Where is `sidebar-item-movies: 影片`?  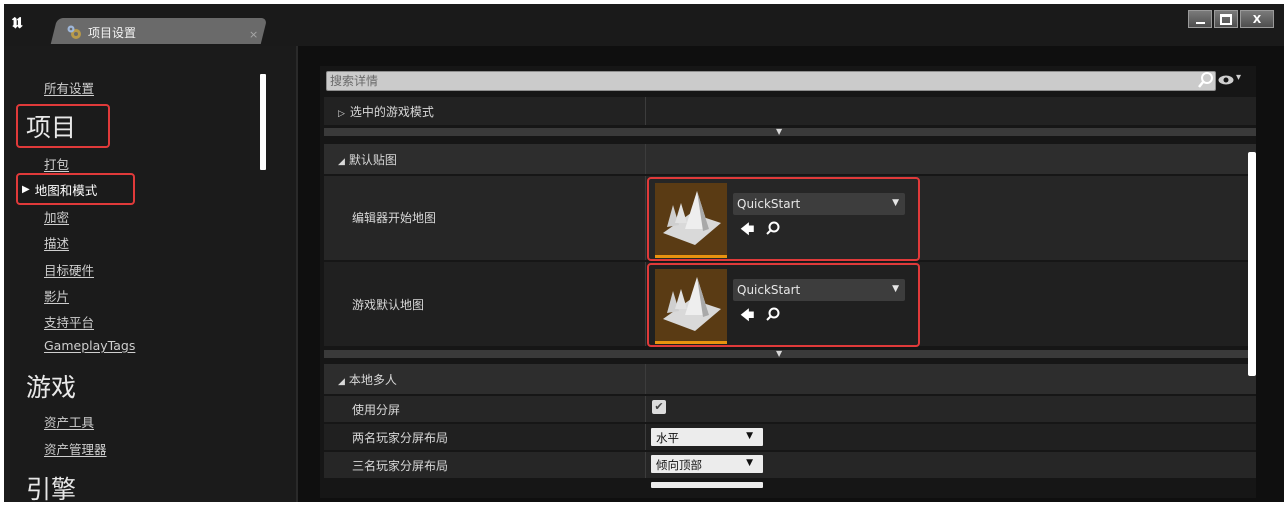
sidebar-item-movies: 影片 is located at coordinates (56, 295).